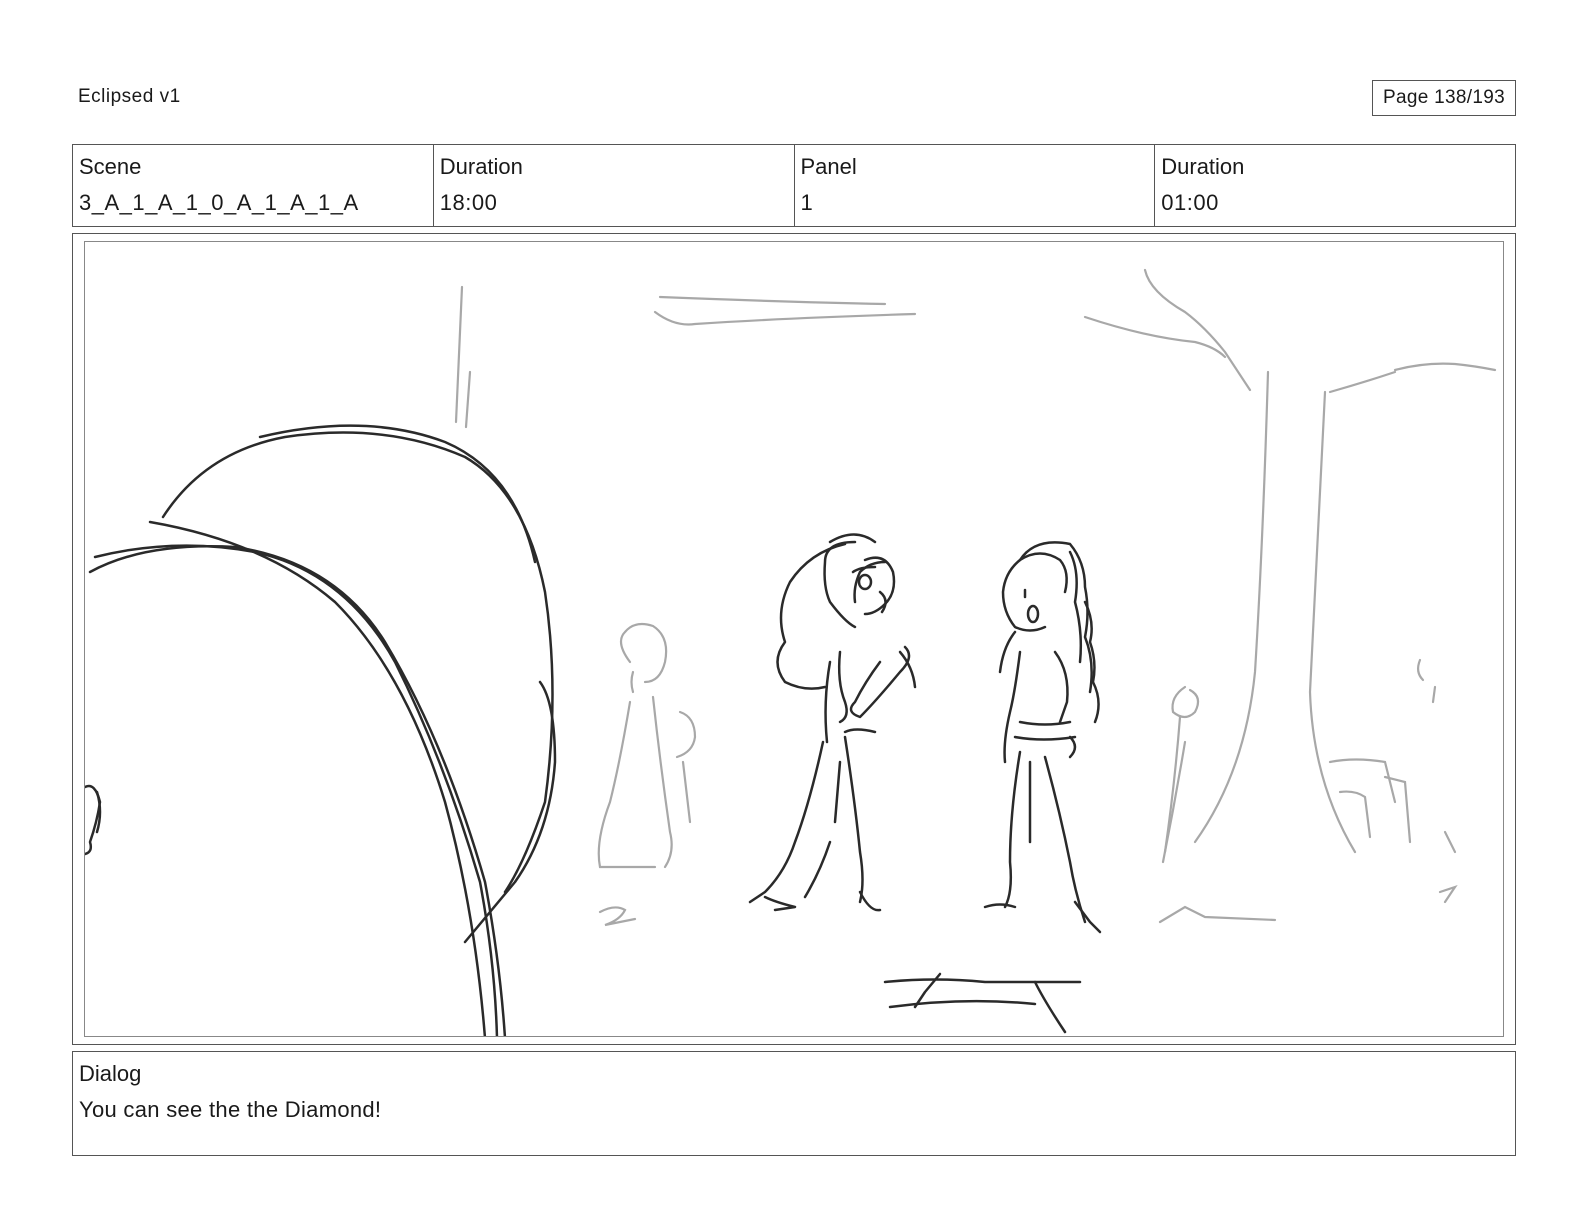  Describe the element at coordinates (614, 185) in the screenshot. I see `scene-duration-cell: Duration 18:00` at that location.